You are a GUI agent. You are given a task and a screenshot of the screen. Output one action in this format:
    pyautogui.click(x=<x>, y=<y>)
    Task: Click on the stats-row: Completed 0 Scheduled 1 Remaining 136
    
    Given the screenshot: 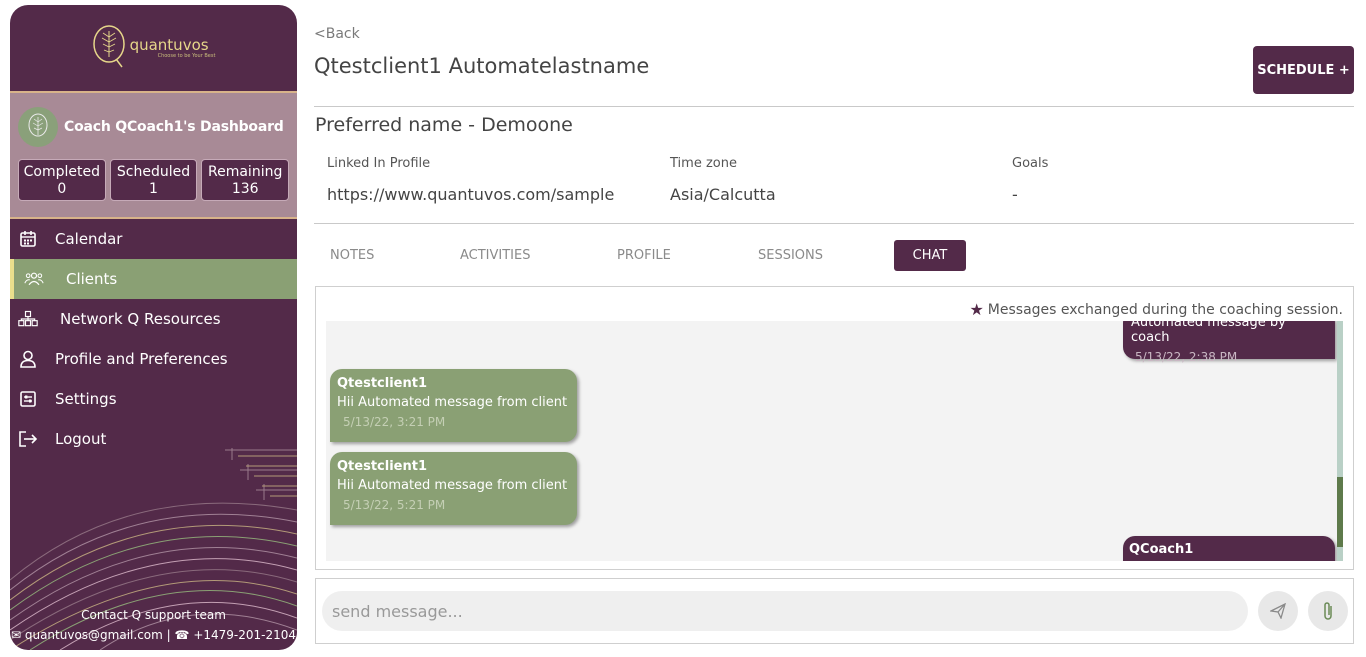 What is the action you would take?
    pyautogui.click(x=153, y=180)
    